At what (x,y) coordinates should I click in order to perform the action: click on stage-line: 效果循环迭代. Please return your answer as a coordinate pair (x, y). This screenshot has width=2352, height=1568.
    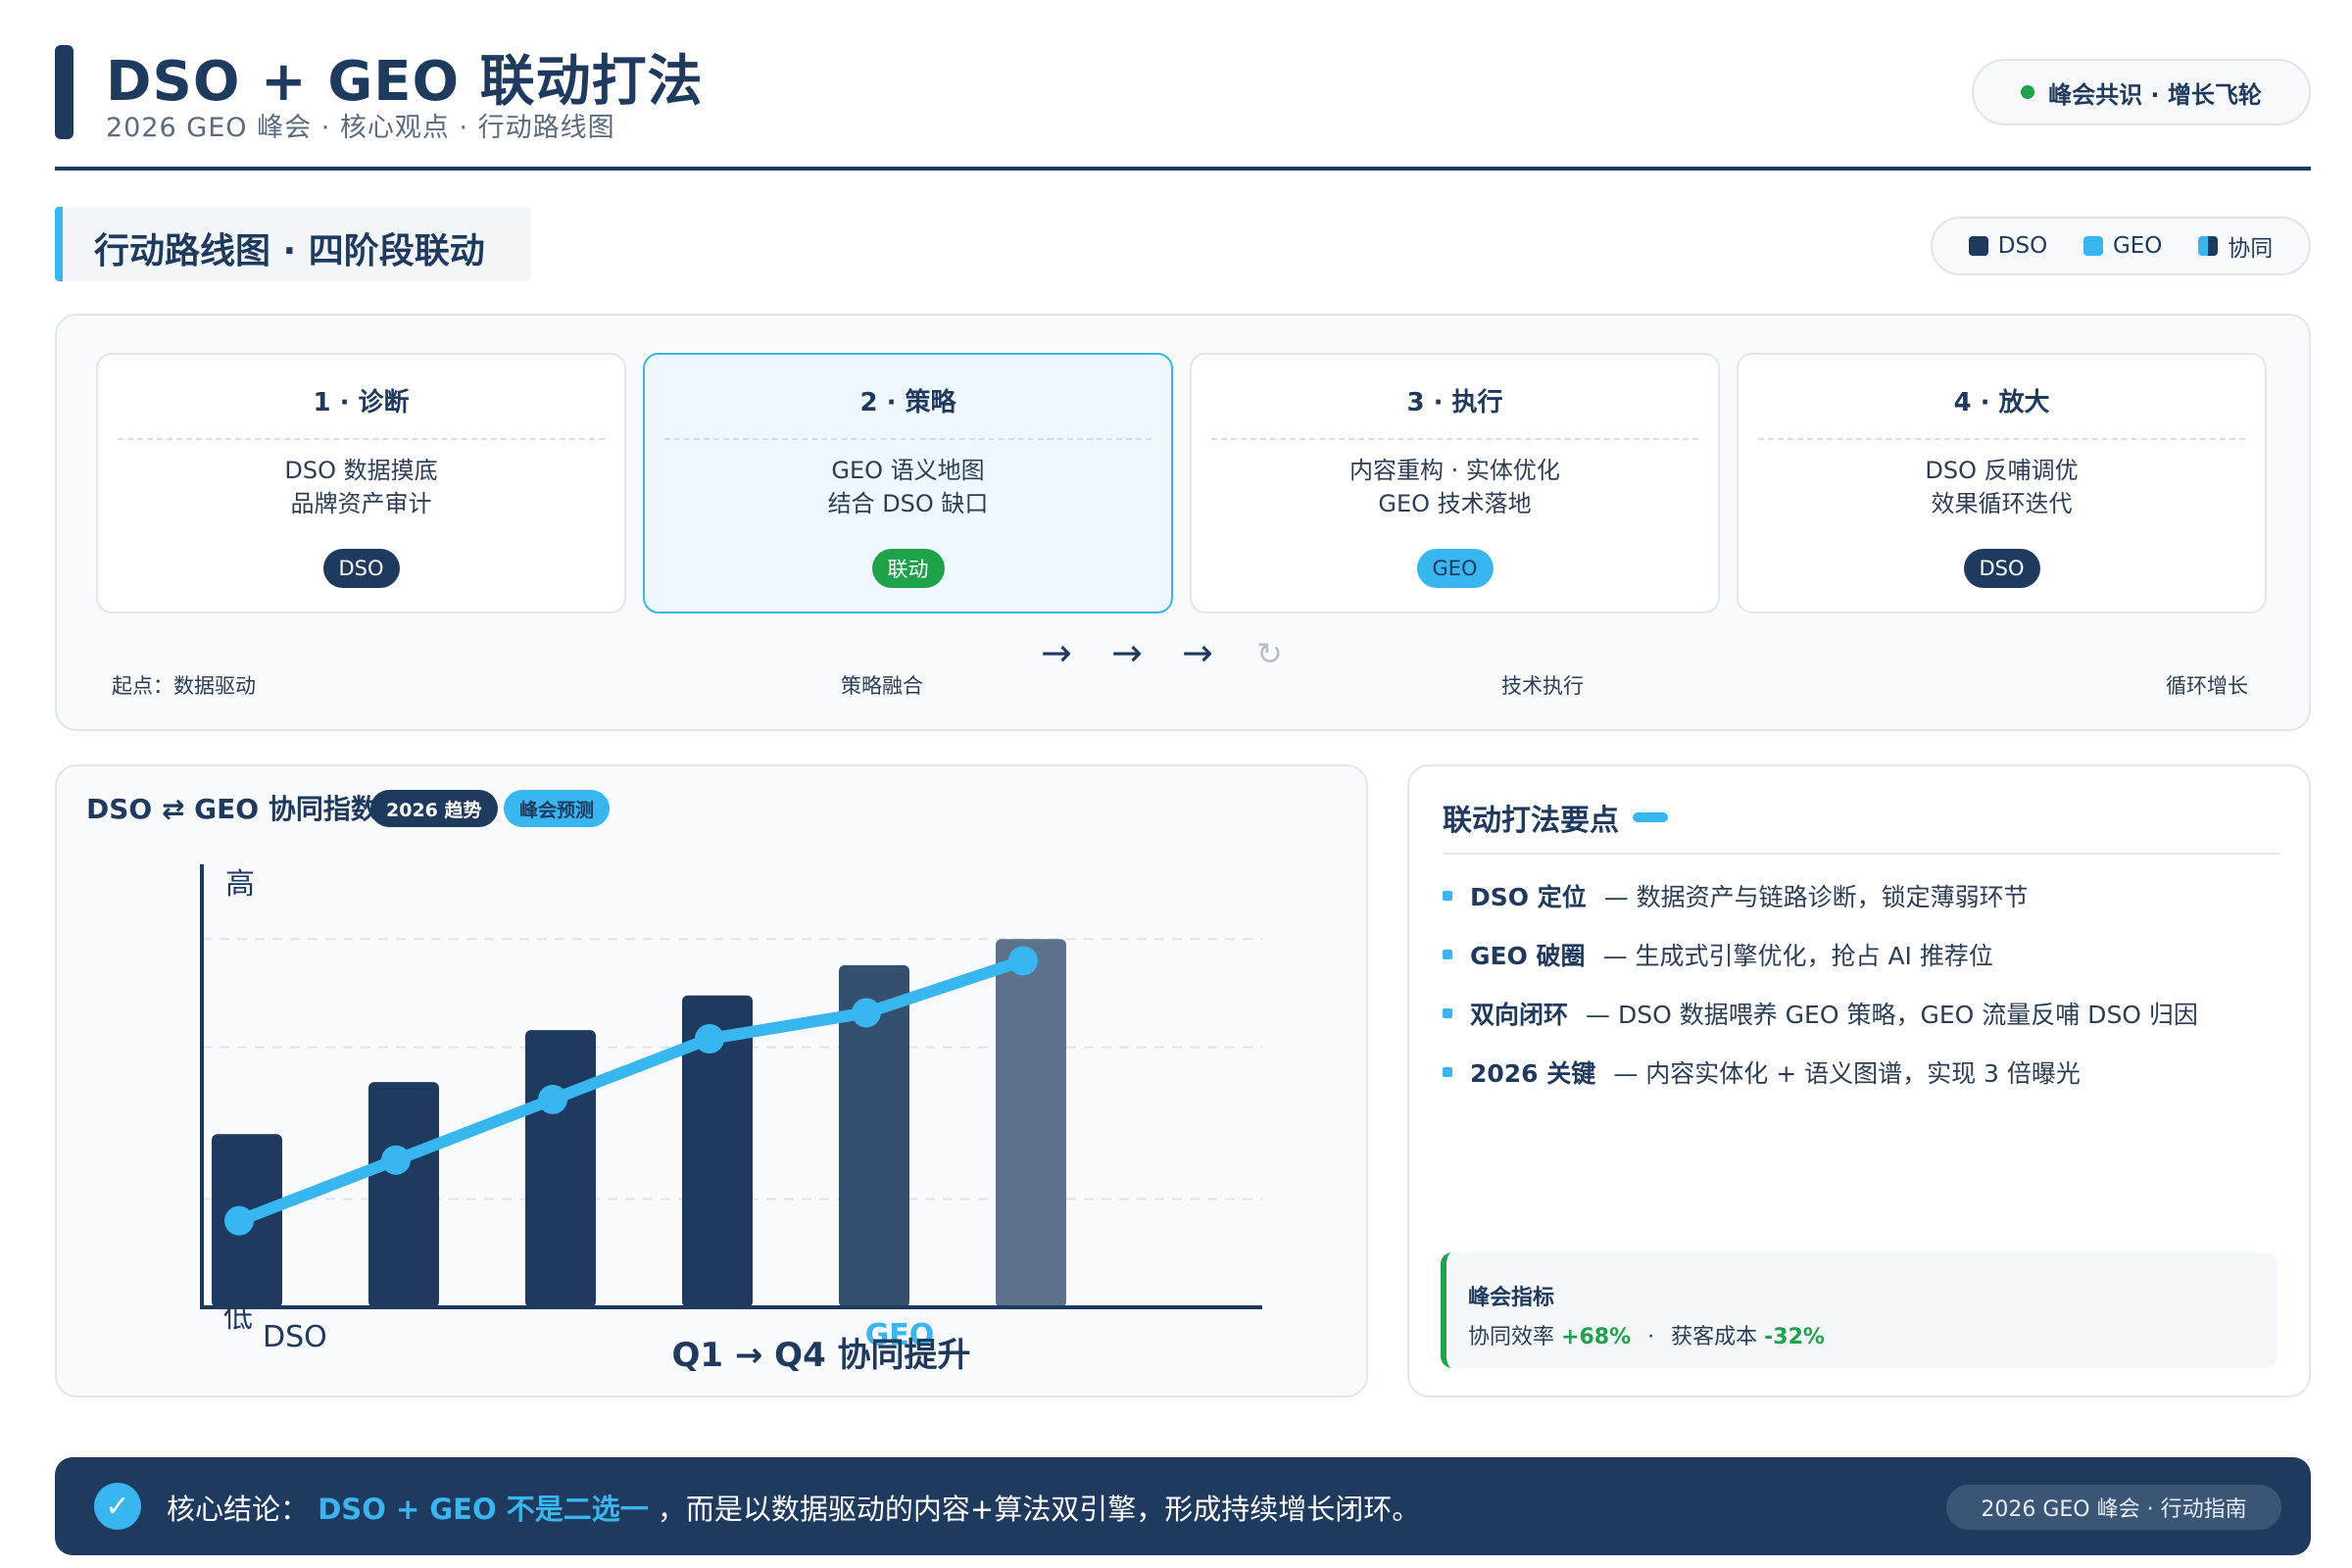
    Looking at the image, I should click on (2002, 504).